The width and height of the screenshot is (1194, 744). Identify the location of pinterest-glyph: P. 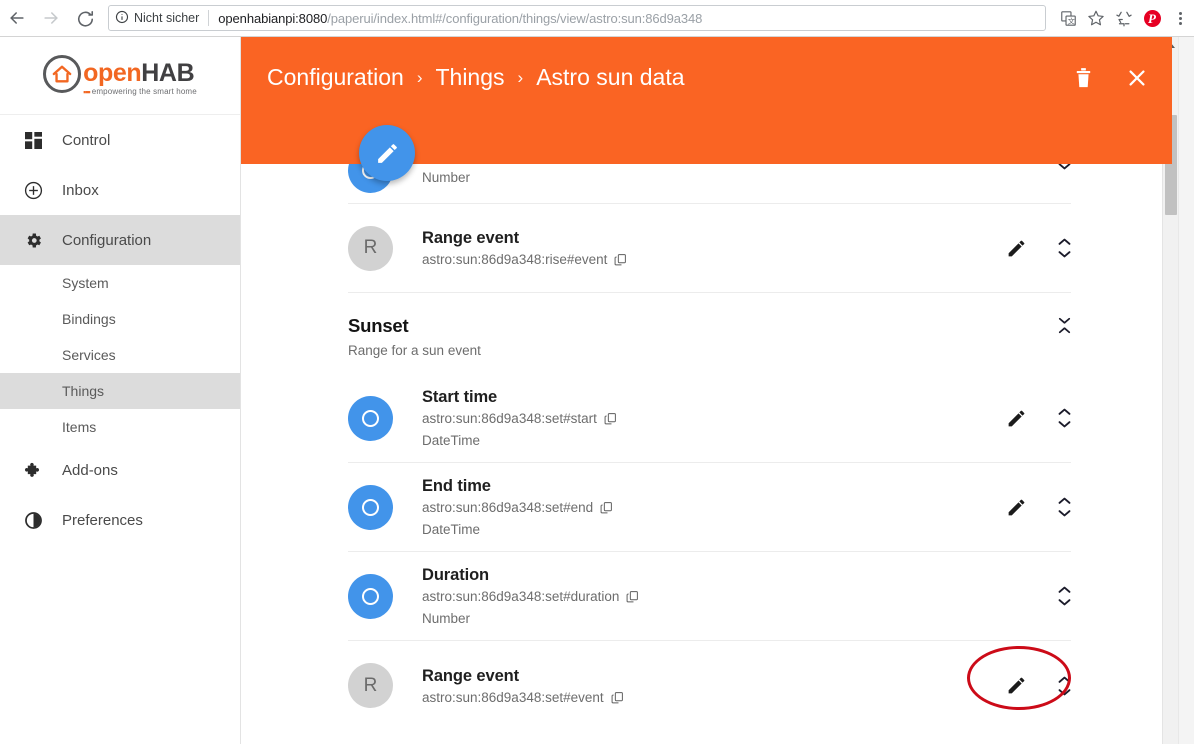
(1152, 18).